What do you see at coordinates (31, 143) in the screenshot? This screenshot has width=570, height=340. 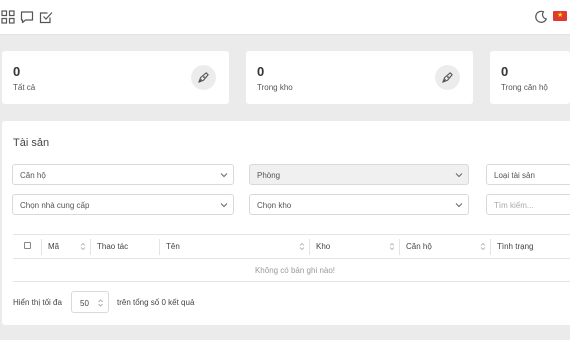 I see `page-title: Tài sản` at bounding box center [31, 143].